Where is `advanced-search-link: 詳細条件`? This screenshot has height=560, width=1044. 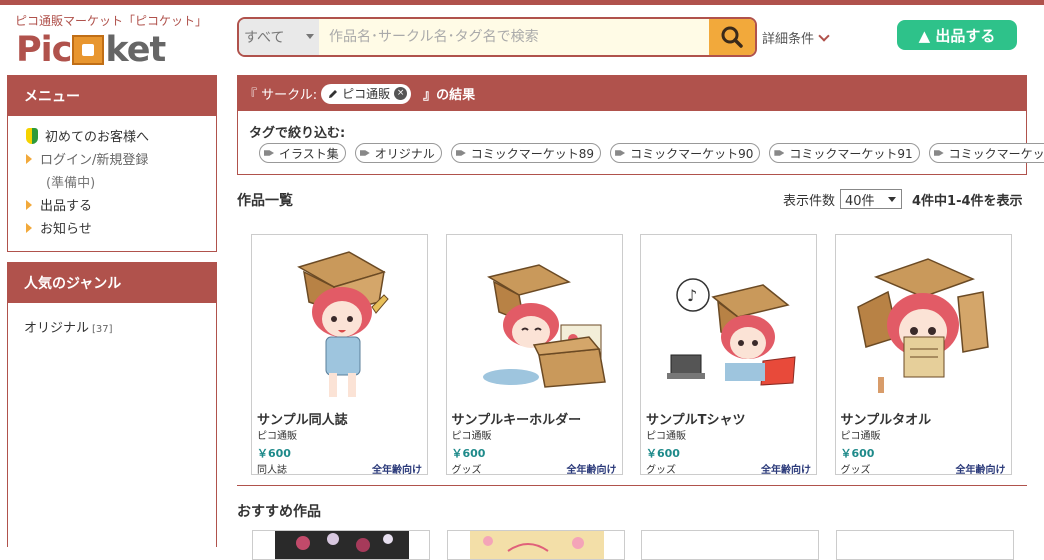
advanced-search-link: 詳細条件 is located at coordinates (796, 37).